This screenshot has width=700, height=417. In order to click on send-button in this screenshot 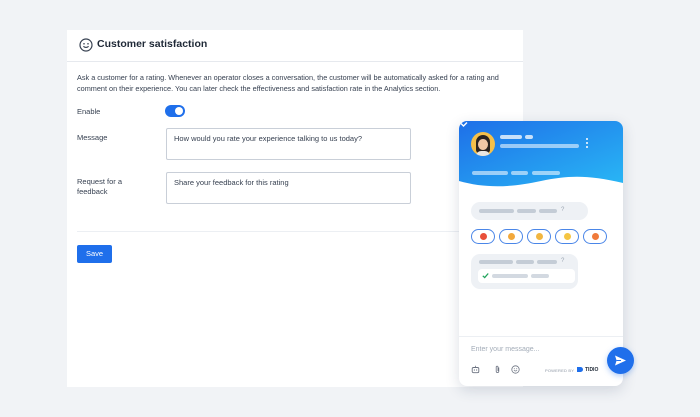, I will do `click(620, 360)`.